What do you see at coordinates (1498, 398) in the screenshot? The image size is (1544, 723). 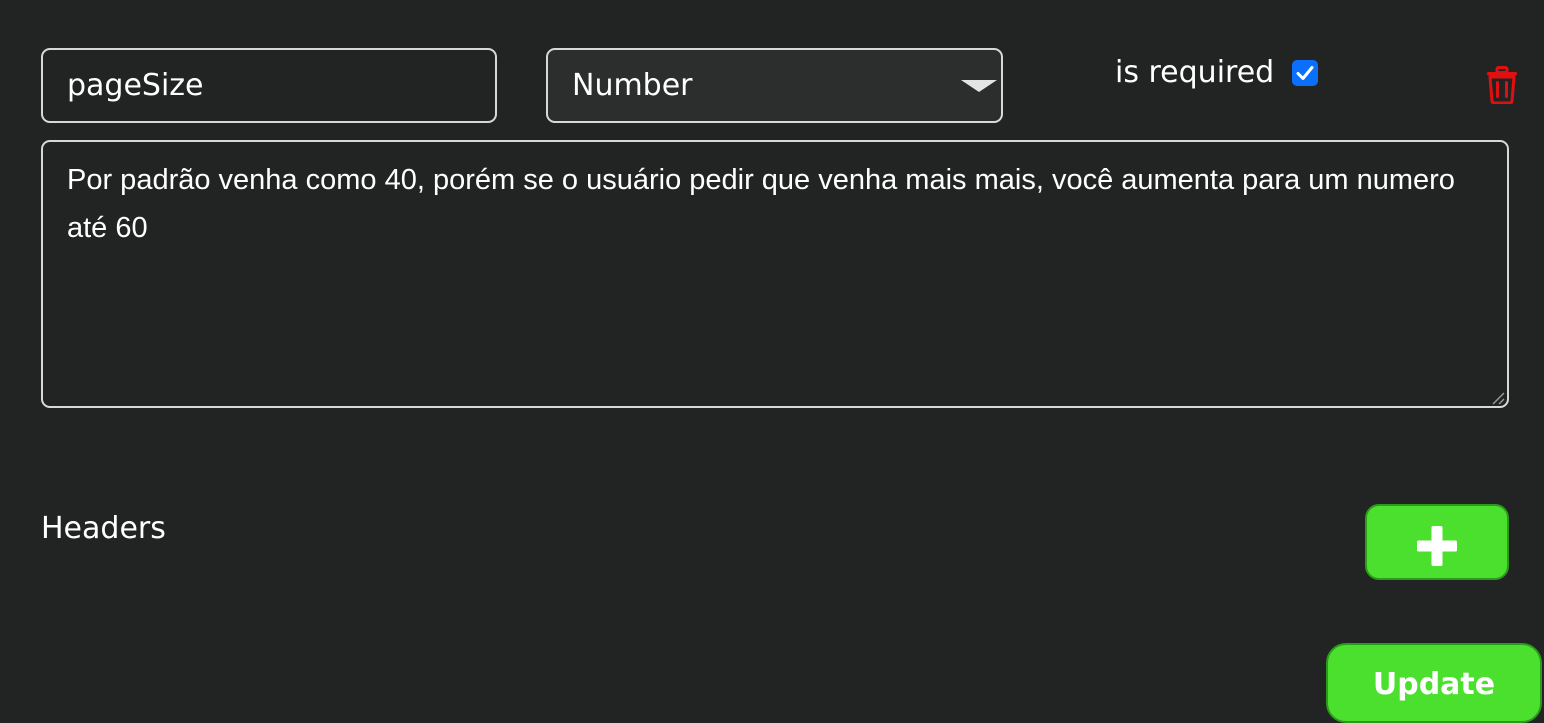 I see `resize-handle-icon` at bounding box center [1498, 398].